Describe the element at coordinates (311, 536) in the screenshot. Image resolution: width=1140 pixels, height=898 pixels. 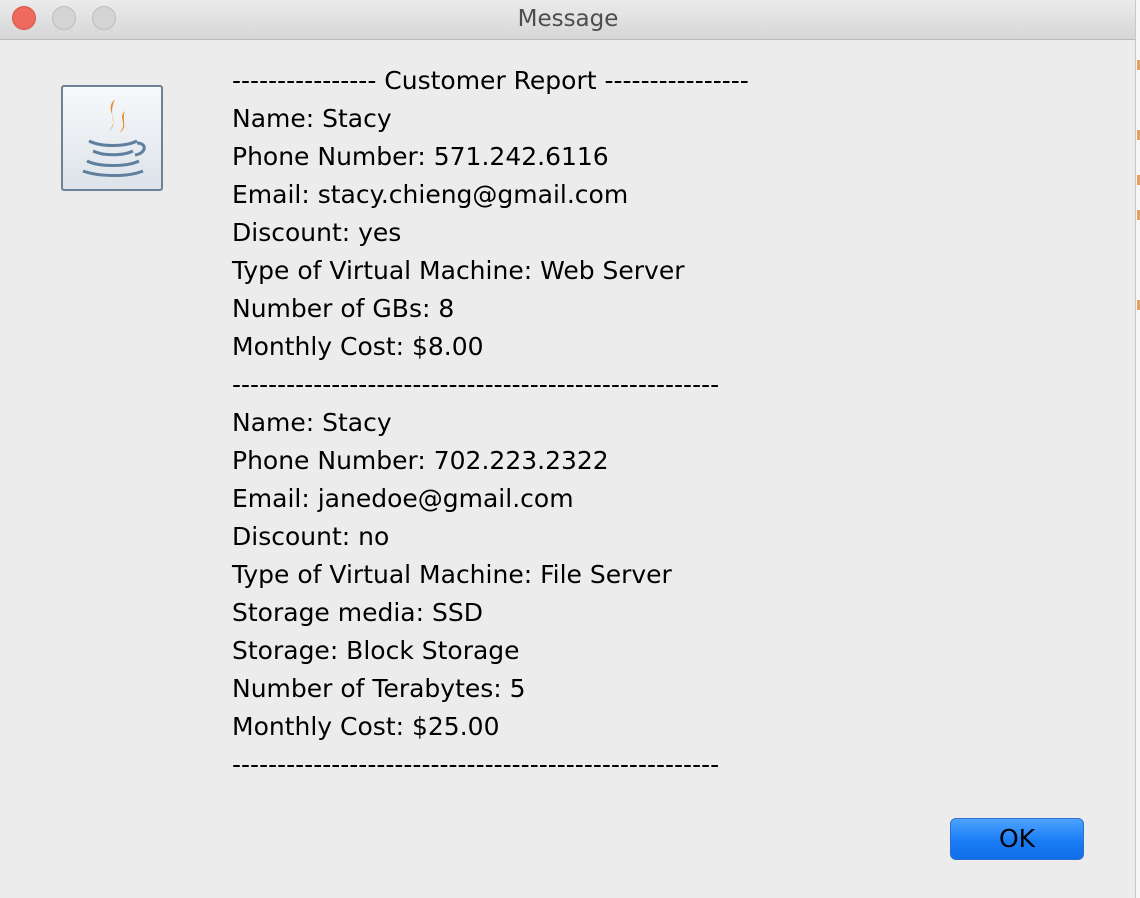
I see `customer-discount: Discount: no` at that location.